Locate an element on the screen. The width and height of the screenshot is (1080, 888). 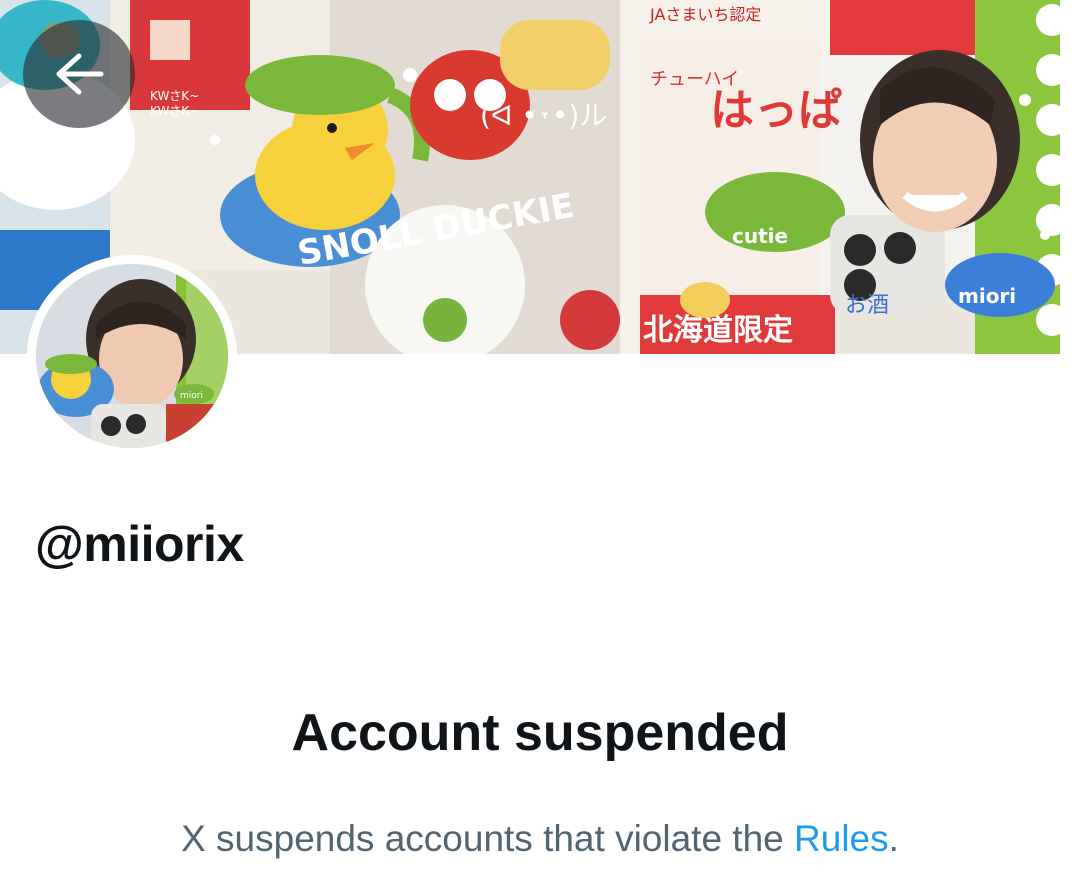
banner-hokkaido: 北海道限定 is located at coordinates (718, 330).